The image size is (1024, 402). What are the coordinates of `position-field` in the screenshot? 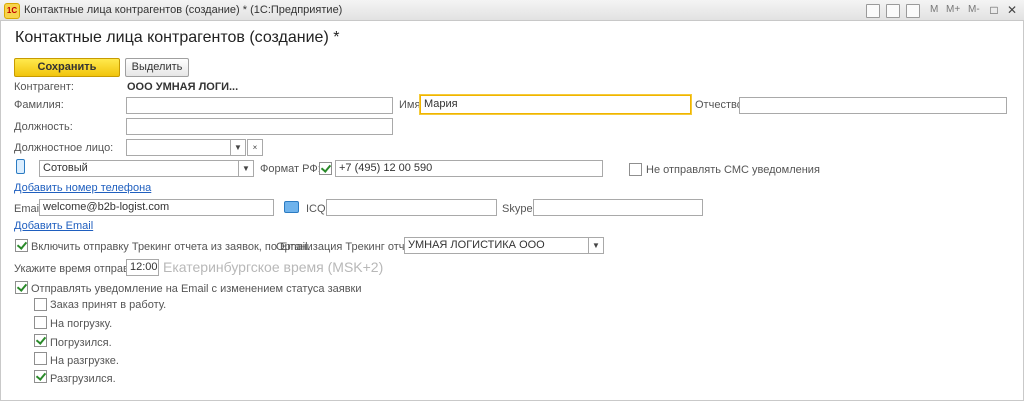 It's located at (259, 126).